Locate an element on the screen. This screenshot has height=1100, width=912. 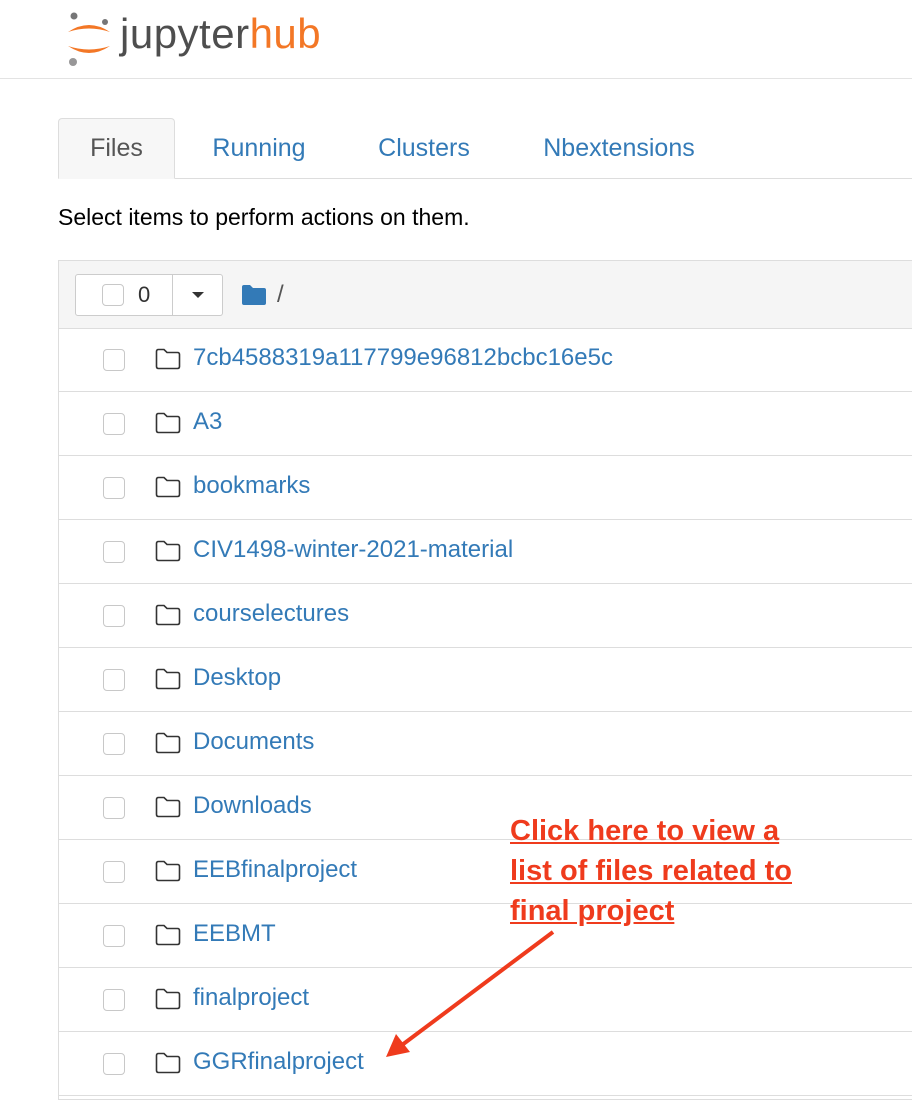
select-all-checkbox is located at coordinates (113, 295).